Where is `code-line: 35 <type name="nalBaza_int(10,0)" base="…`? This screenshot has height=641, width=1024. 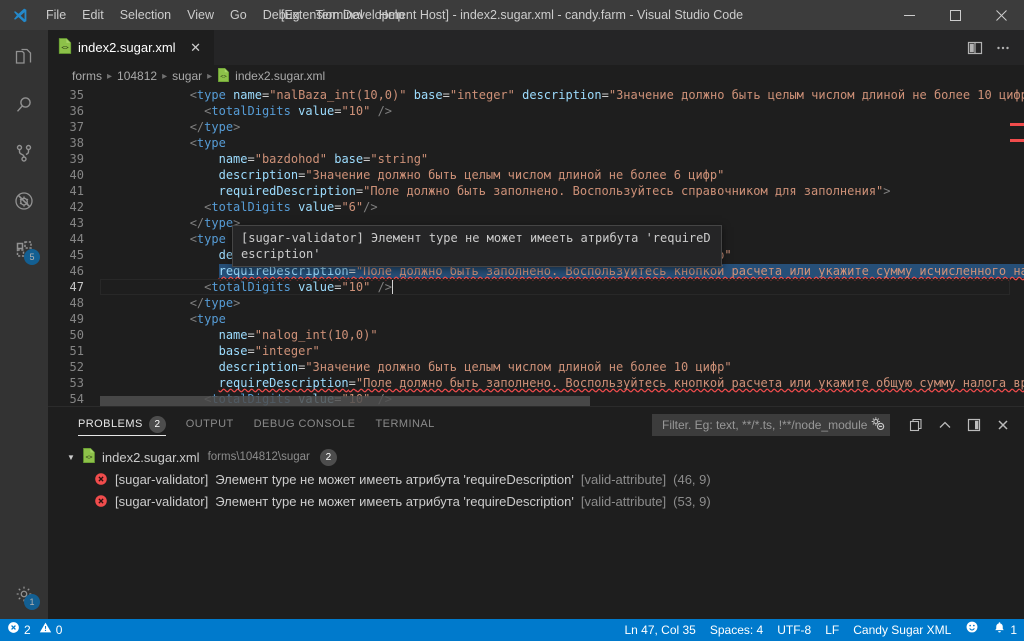
code-line: 35 <type name="nalBaza_int(10,0)" base="… is located at coordinates (536, 95).